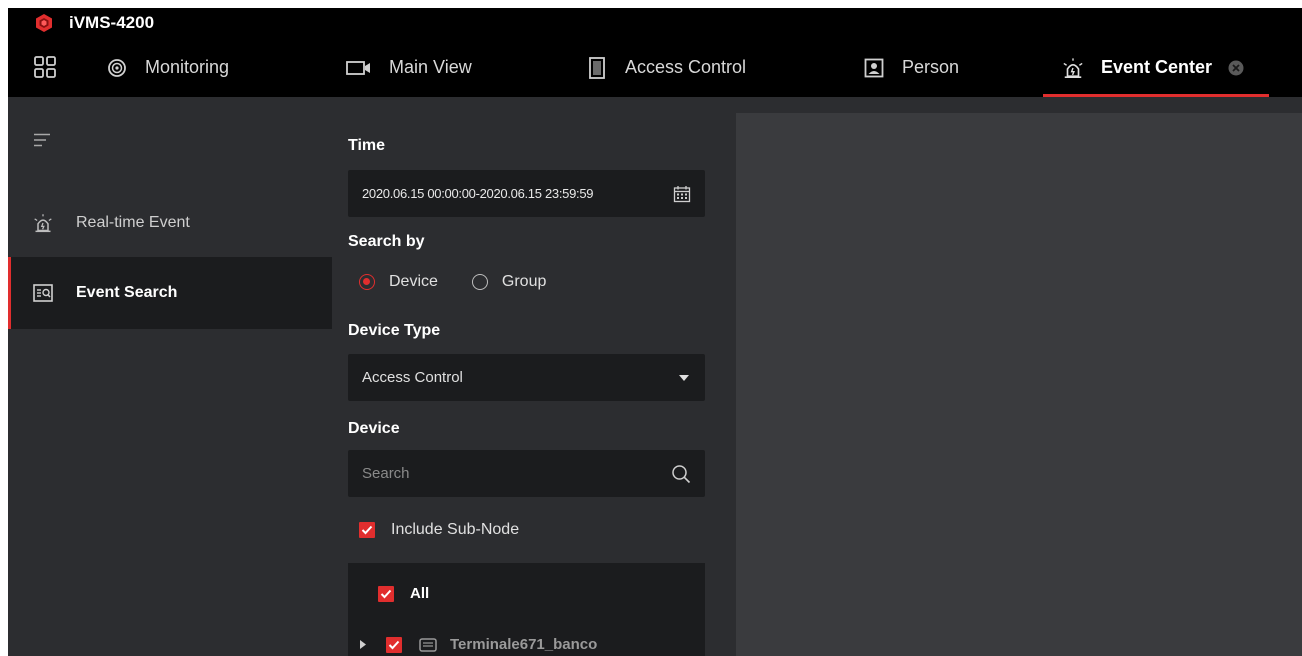 The height and width of the screenshot is (656, 1302). I want to click on tab-label: Main View, so click(430, 67).